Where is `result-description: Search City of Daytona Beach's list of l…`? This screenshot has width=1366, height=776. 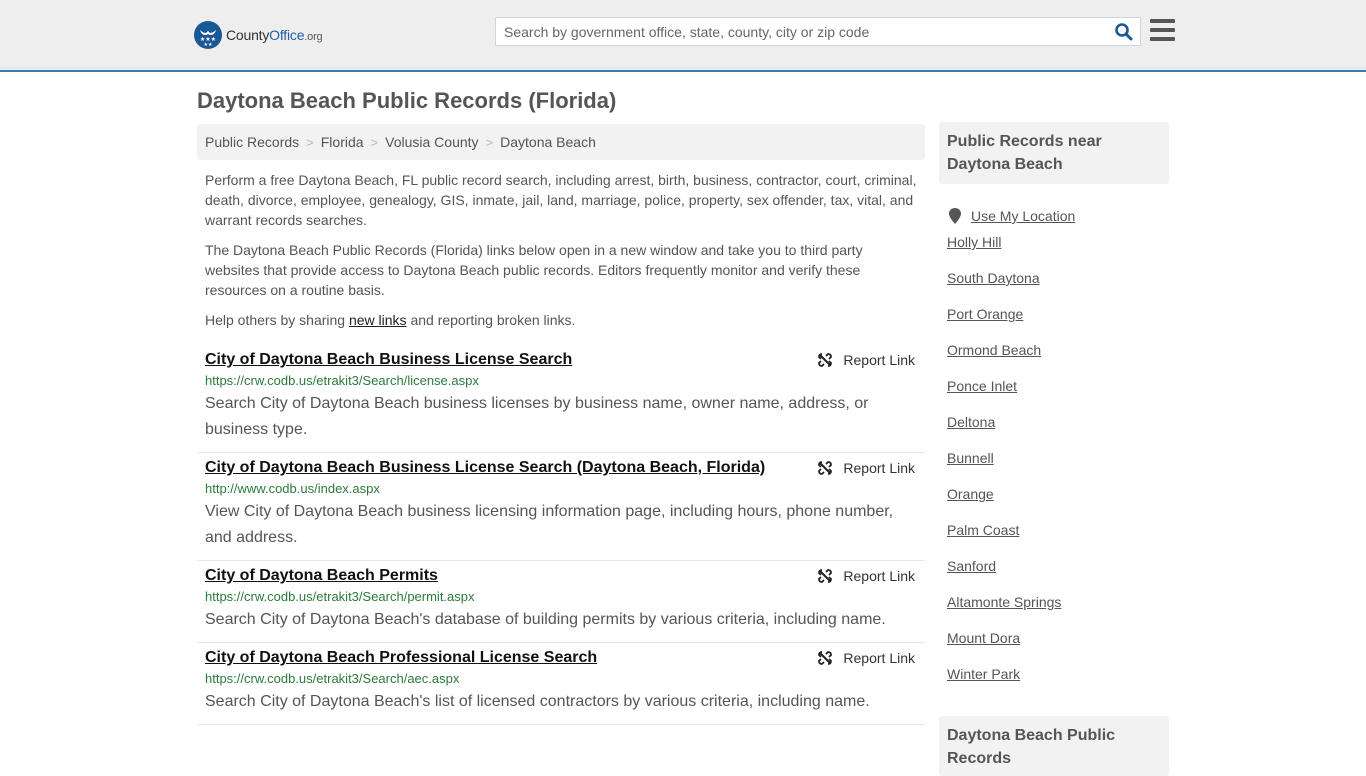 result-description: Search City of Daytona Beach's list of l… is located at coordinates (537, 701).